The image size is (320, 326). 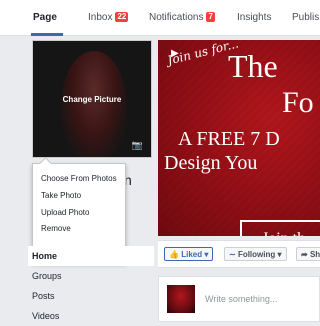 I want to click on following-button: ∼ Following ▾, so click(x=255, y=254).